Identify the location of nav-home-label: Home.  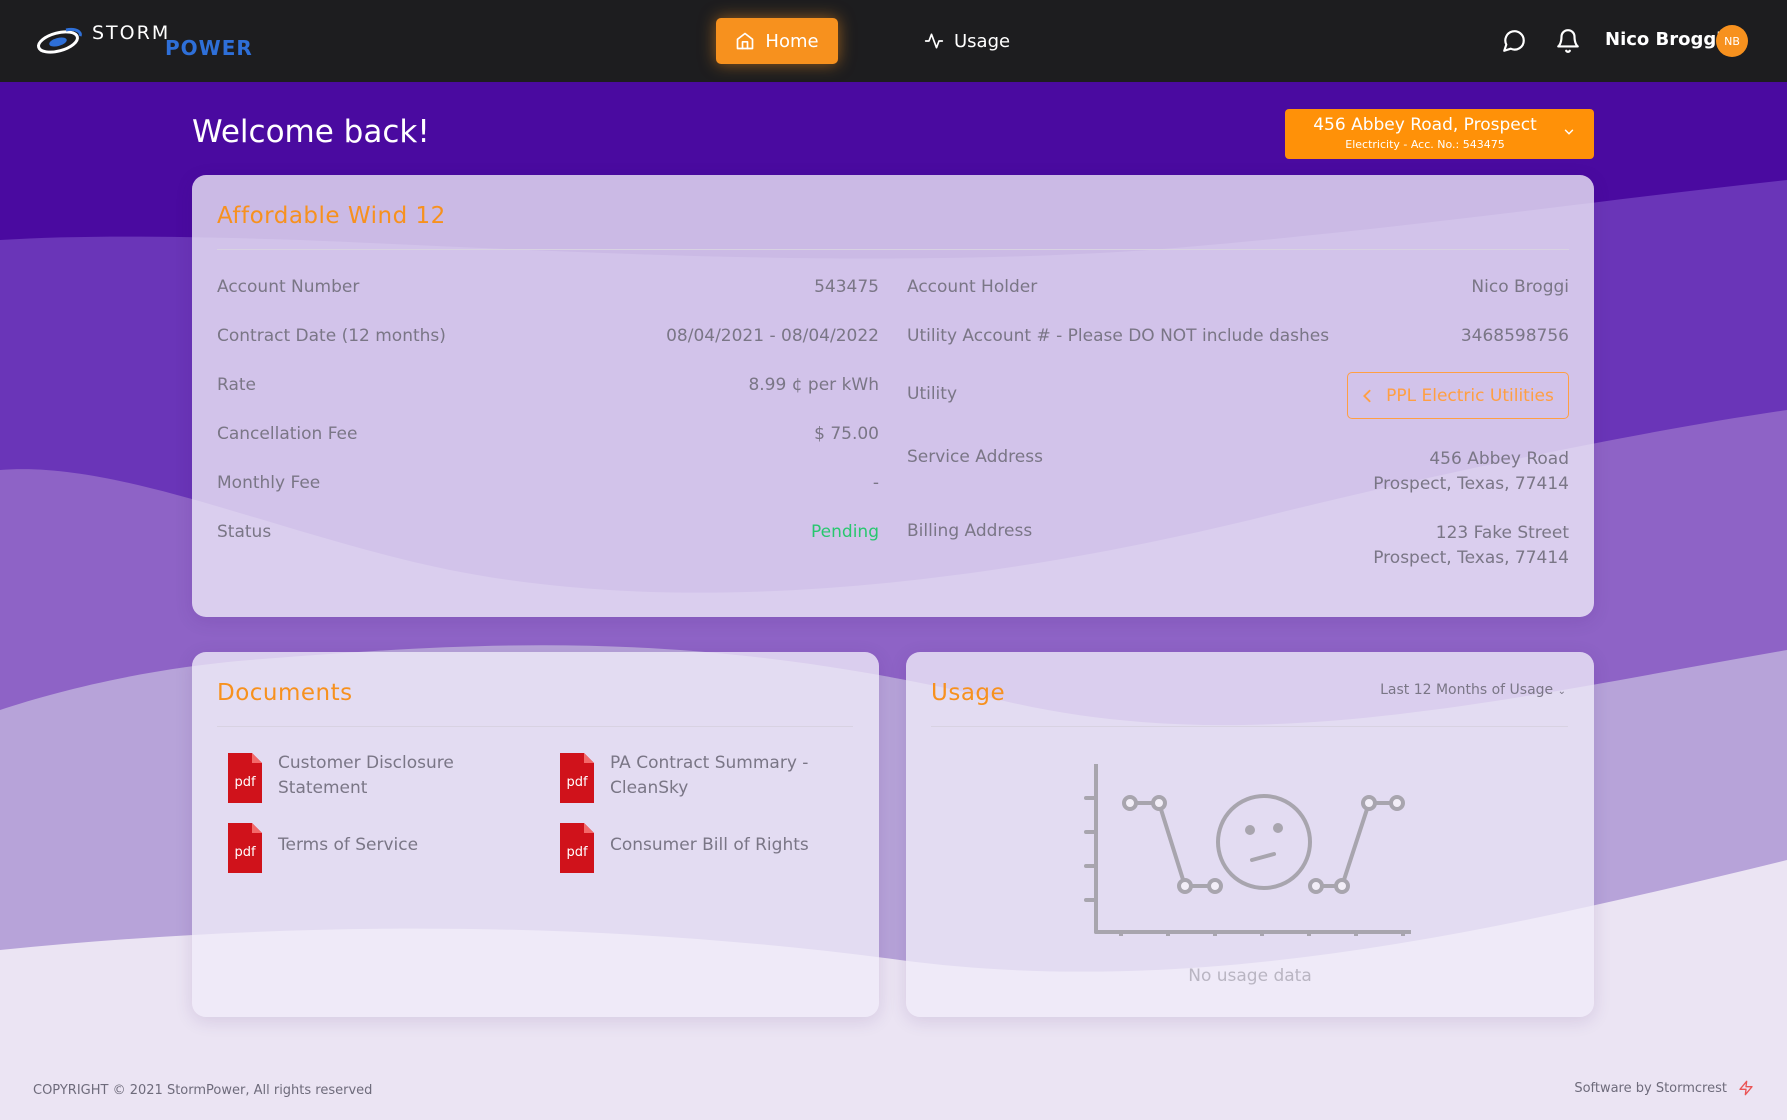
(792, 41).